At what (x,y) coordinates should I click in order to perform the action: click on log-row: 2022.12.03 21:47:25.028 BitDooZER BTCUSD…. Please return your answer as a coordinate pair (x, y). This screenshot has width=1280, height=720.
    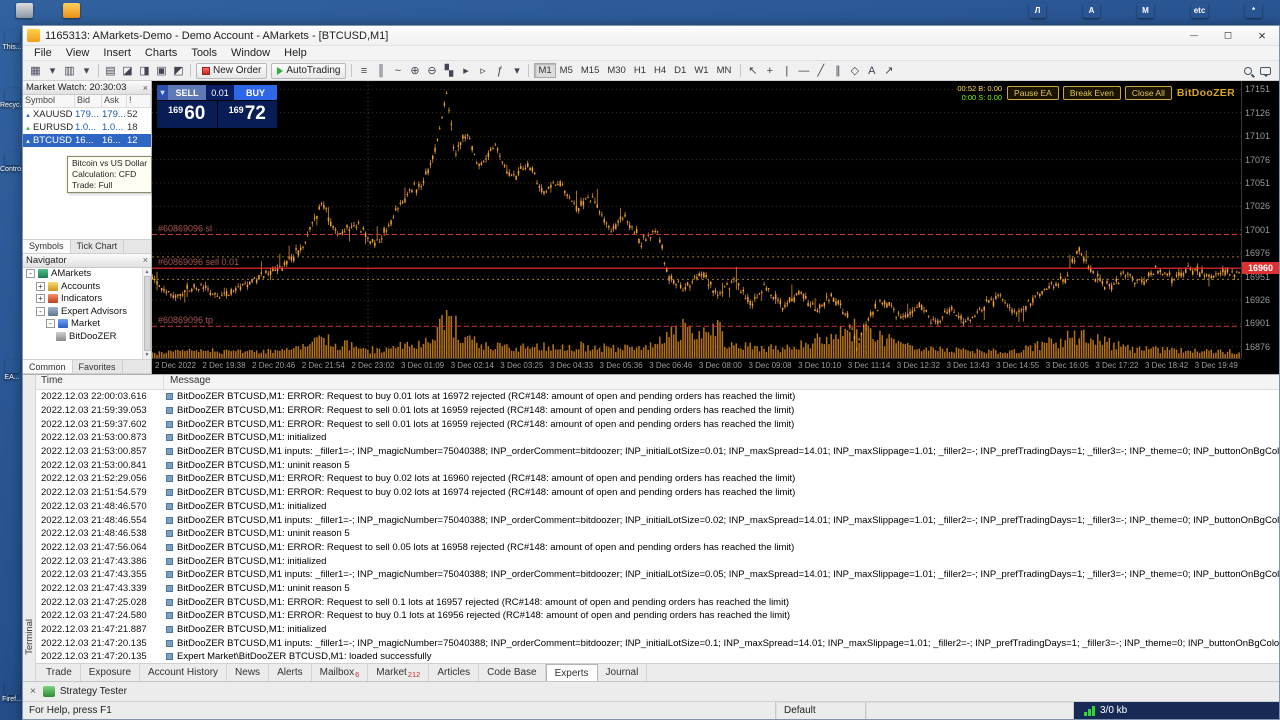
    Looking at the image, I should click on (657, 602).